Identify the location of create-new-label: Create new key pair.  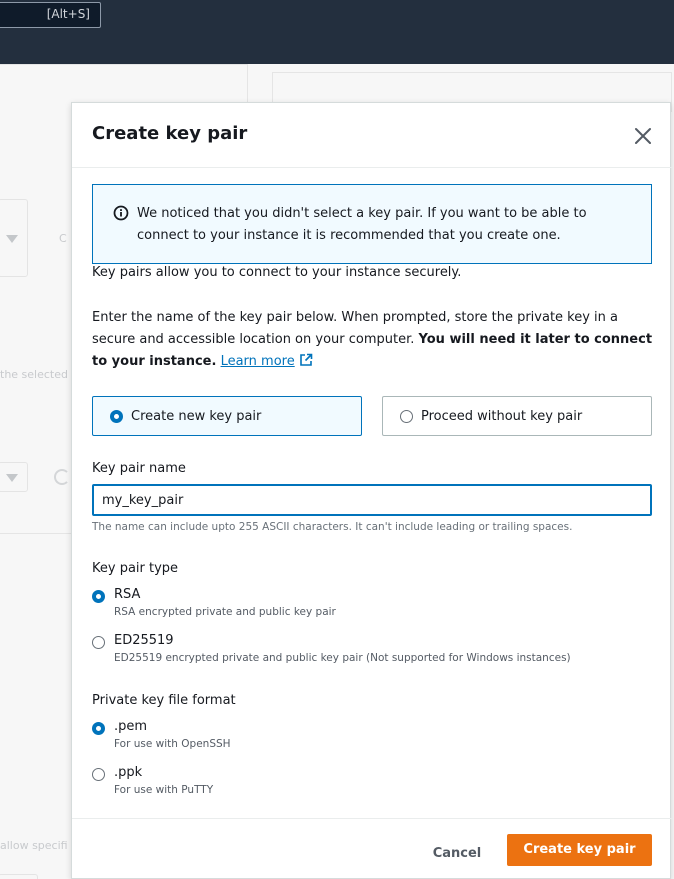
(196, 416).